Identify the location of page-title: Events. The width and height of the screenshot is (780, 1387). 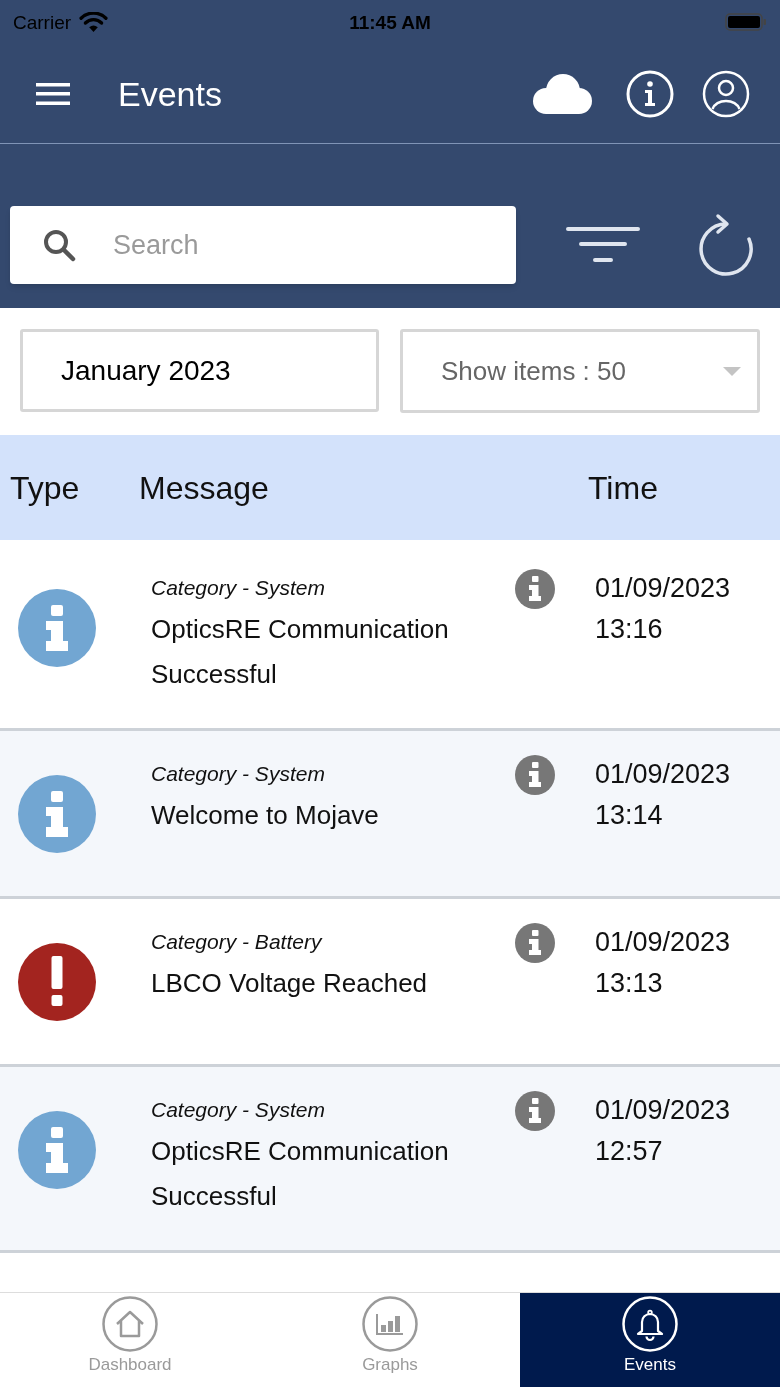
(170, 93).